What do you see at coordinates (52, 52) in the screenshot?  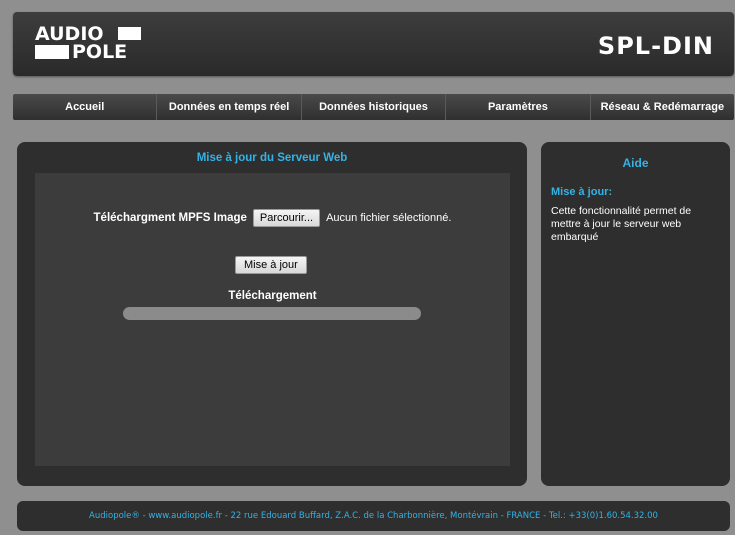 I see `logo-block-bottom` at bounding box center [52, 52].